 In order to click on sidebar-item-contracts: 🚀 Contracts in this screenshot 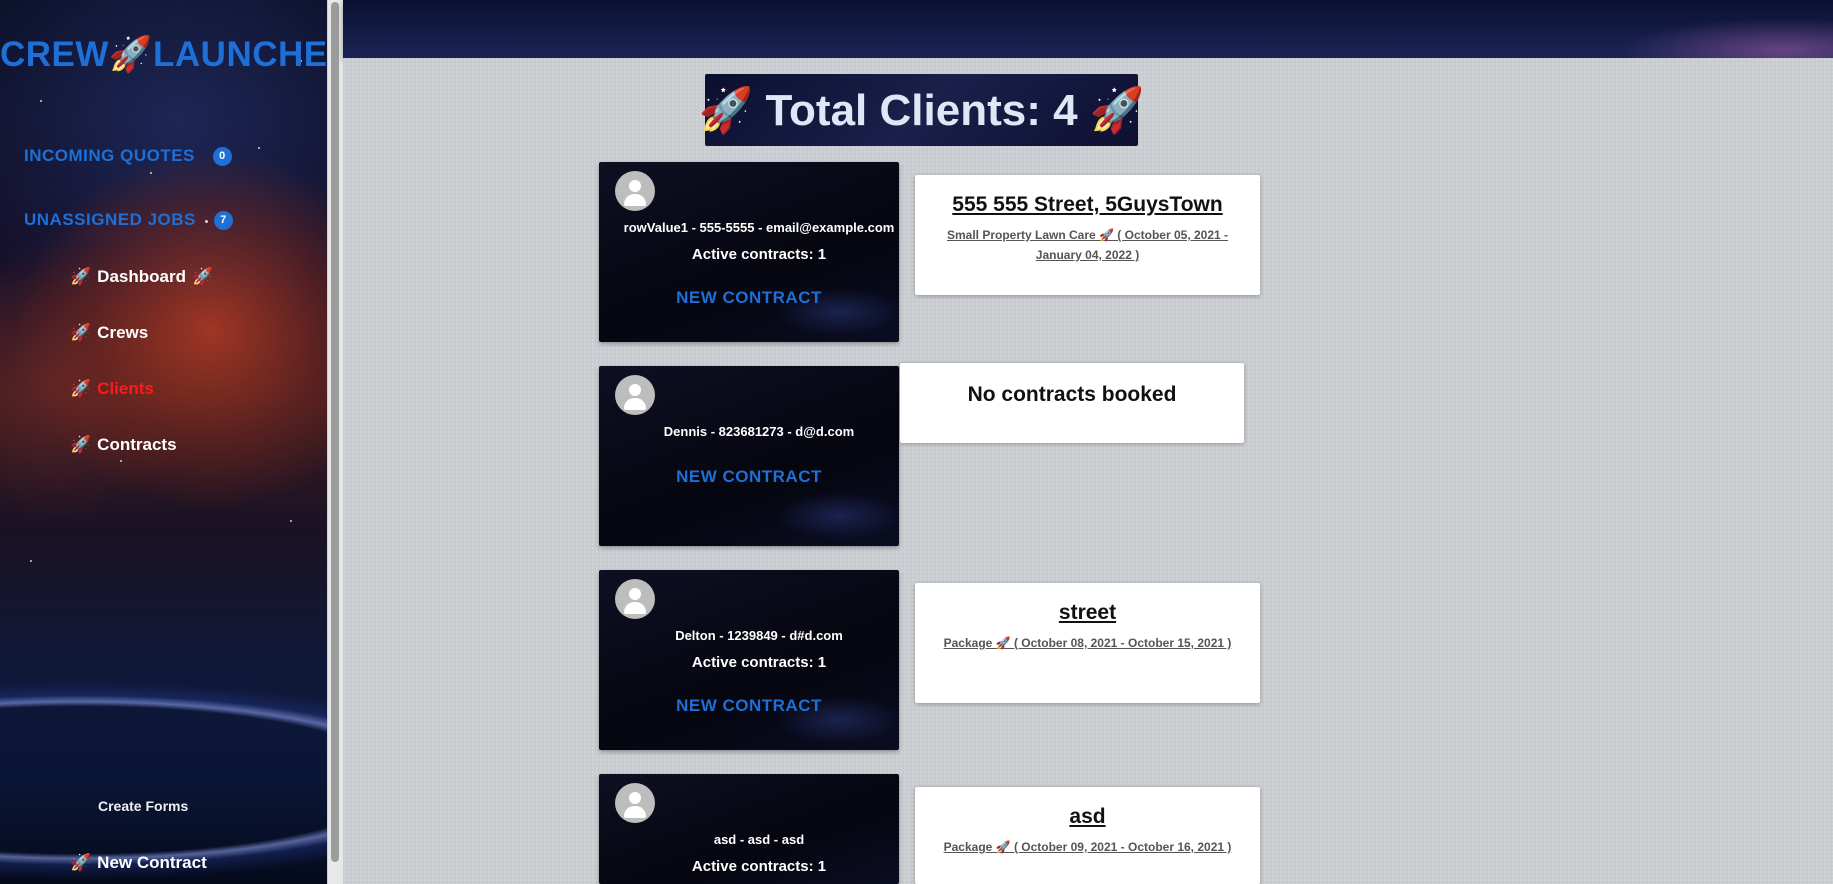, I will do `click(123, 445)`.